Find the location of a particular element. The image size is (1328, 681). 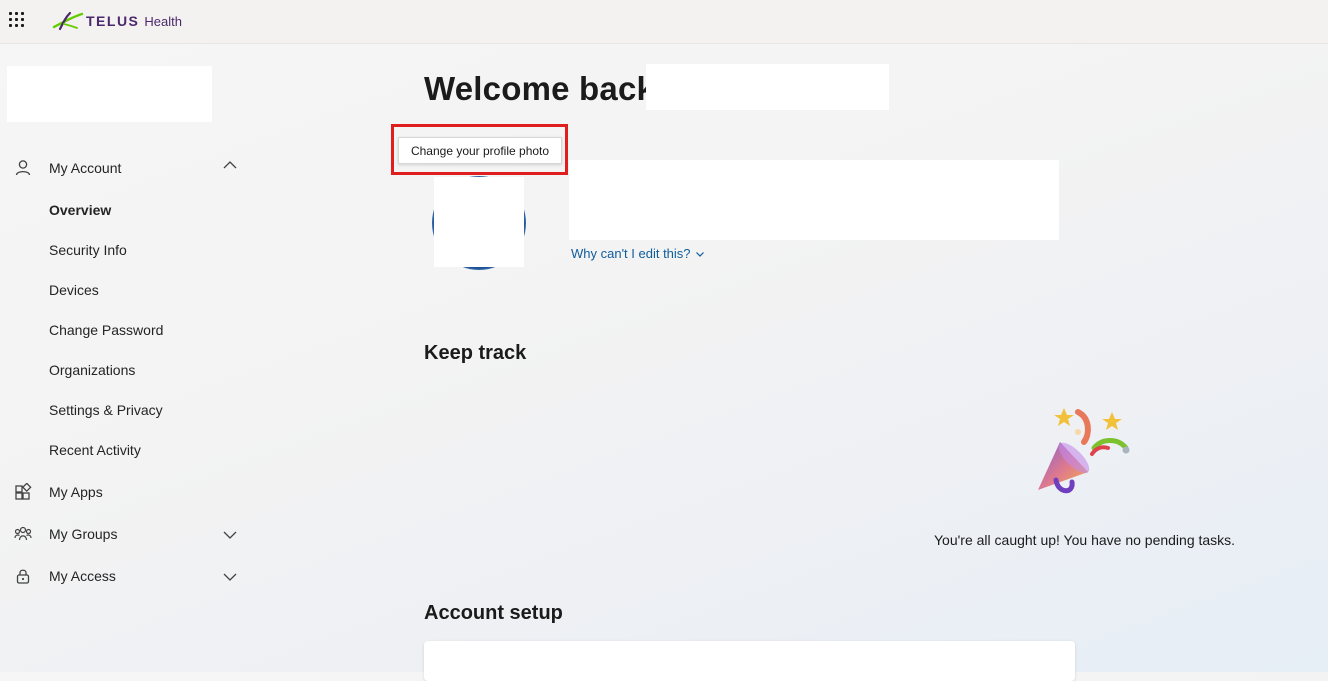

profile-photo-ring is located at coordinates (479, 223).